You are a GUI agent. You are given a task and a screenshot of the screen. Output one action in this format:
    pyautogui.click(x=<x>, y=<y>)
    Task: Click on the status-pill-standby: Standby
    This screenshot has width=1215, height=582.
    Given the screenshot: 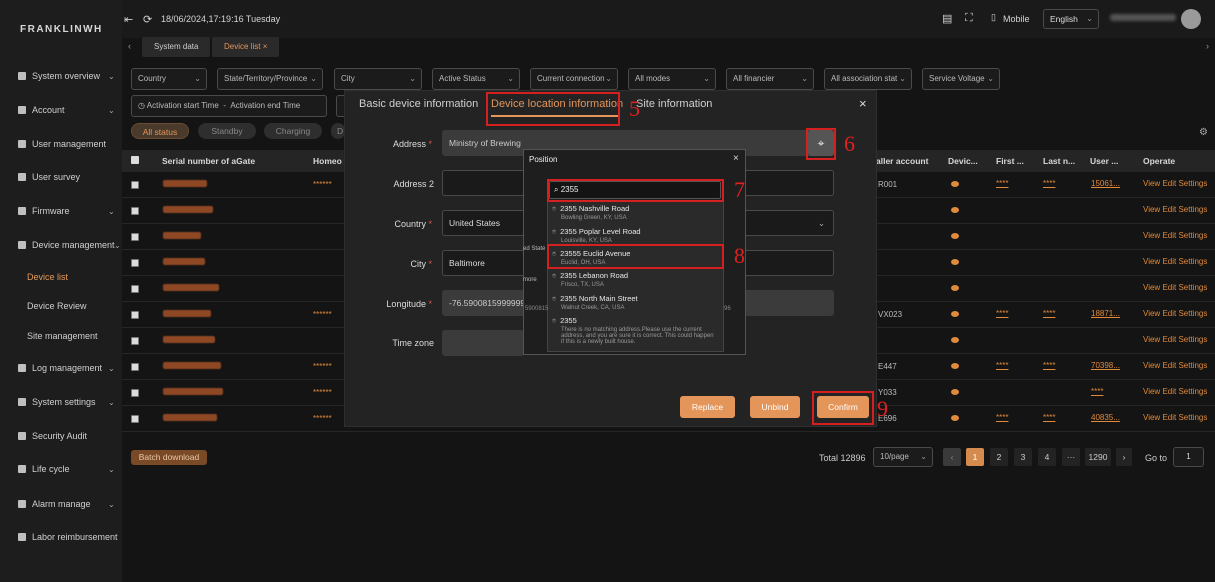 What is the action you would take?
    pyautogui.click(x=227, y=131)
    